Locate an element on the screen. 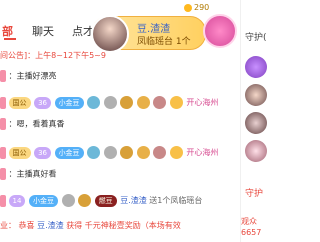  guard-title: 守护( is located at coordinates (256, 36).